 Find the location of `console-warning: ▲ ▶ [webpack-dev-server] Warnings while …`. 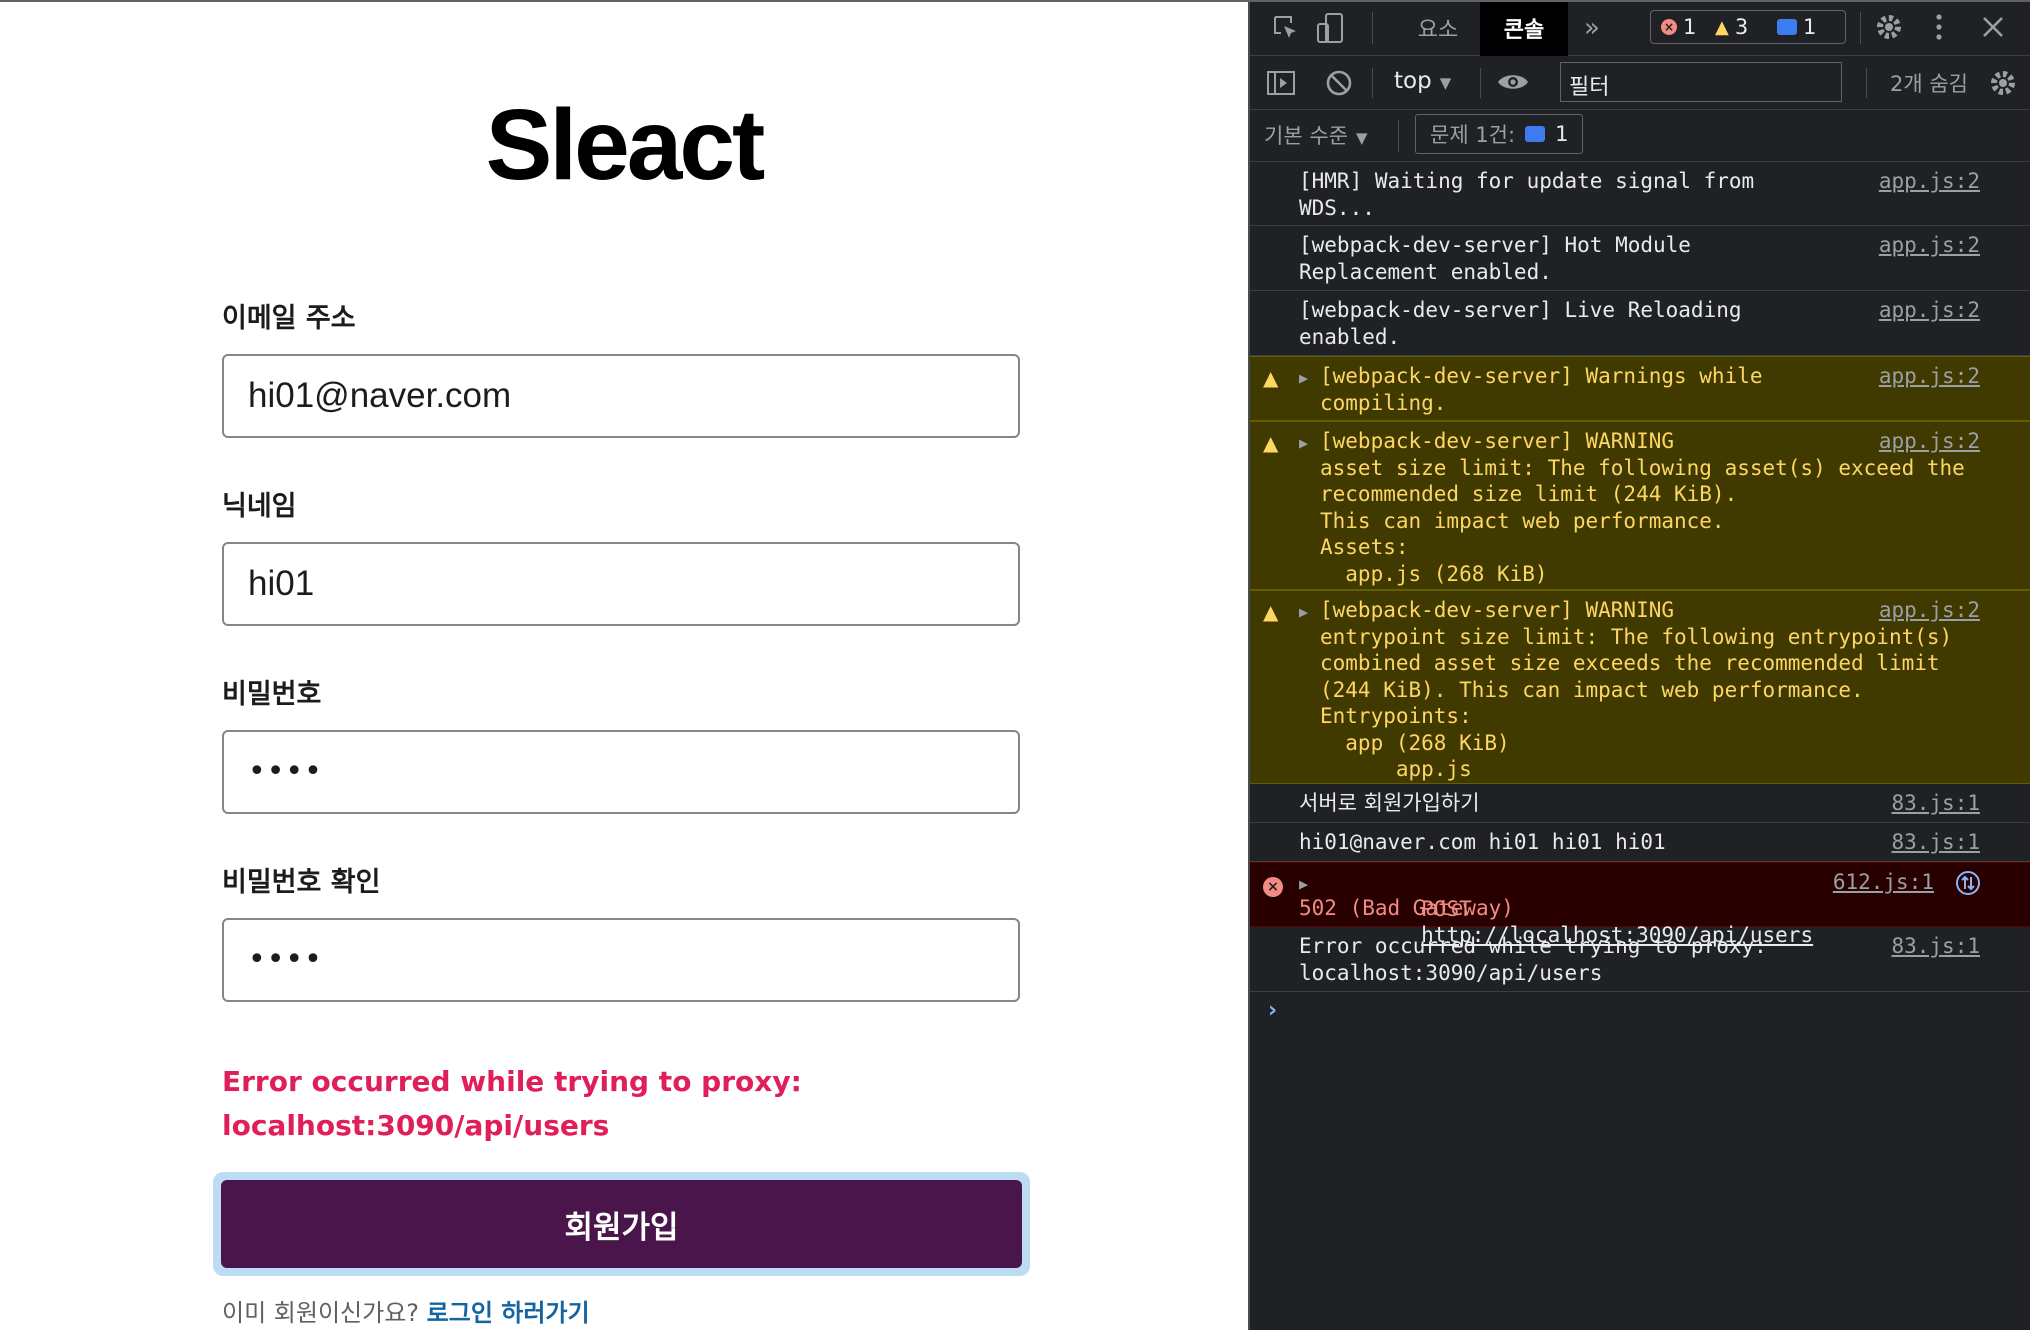

console-warning: ▲ ▶ [webpack-dev-server] Warnings while … is located at coordinates (1640, 388).